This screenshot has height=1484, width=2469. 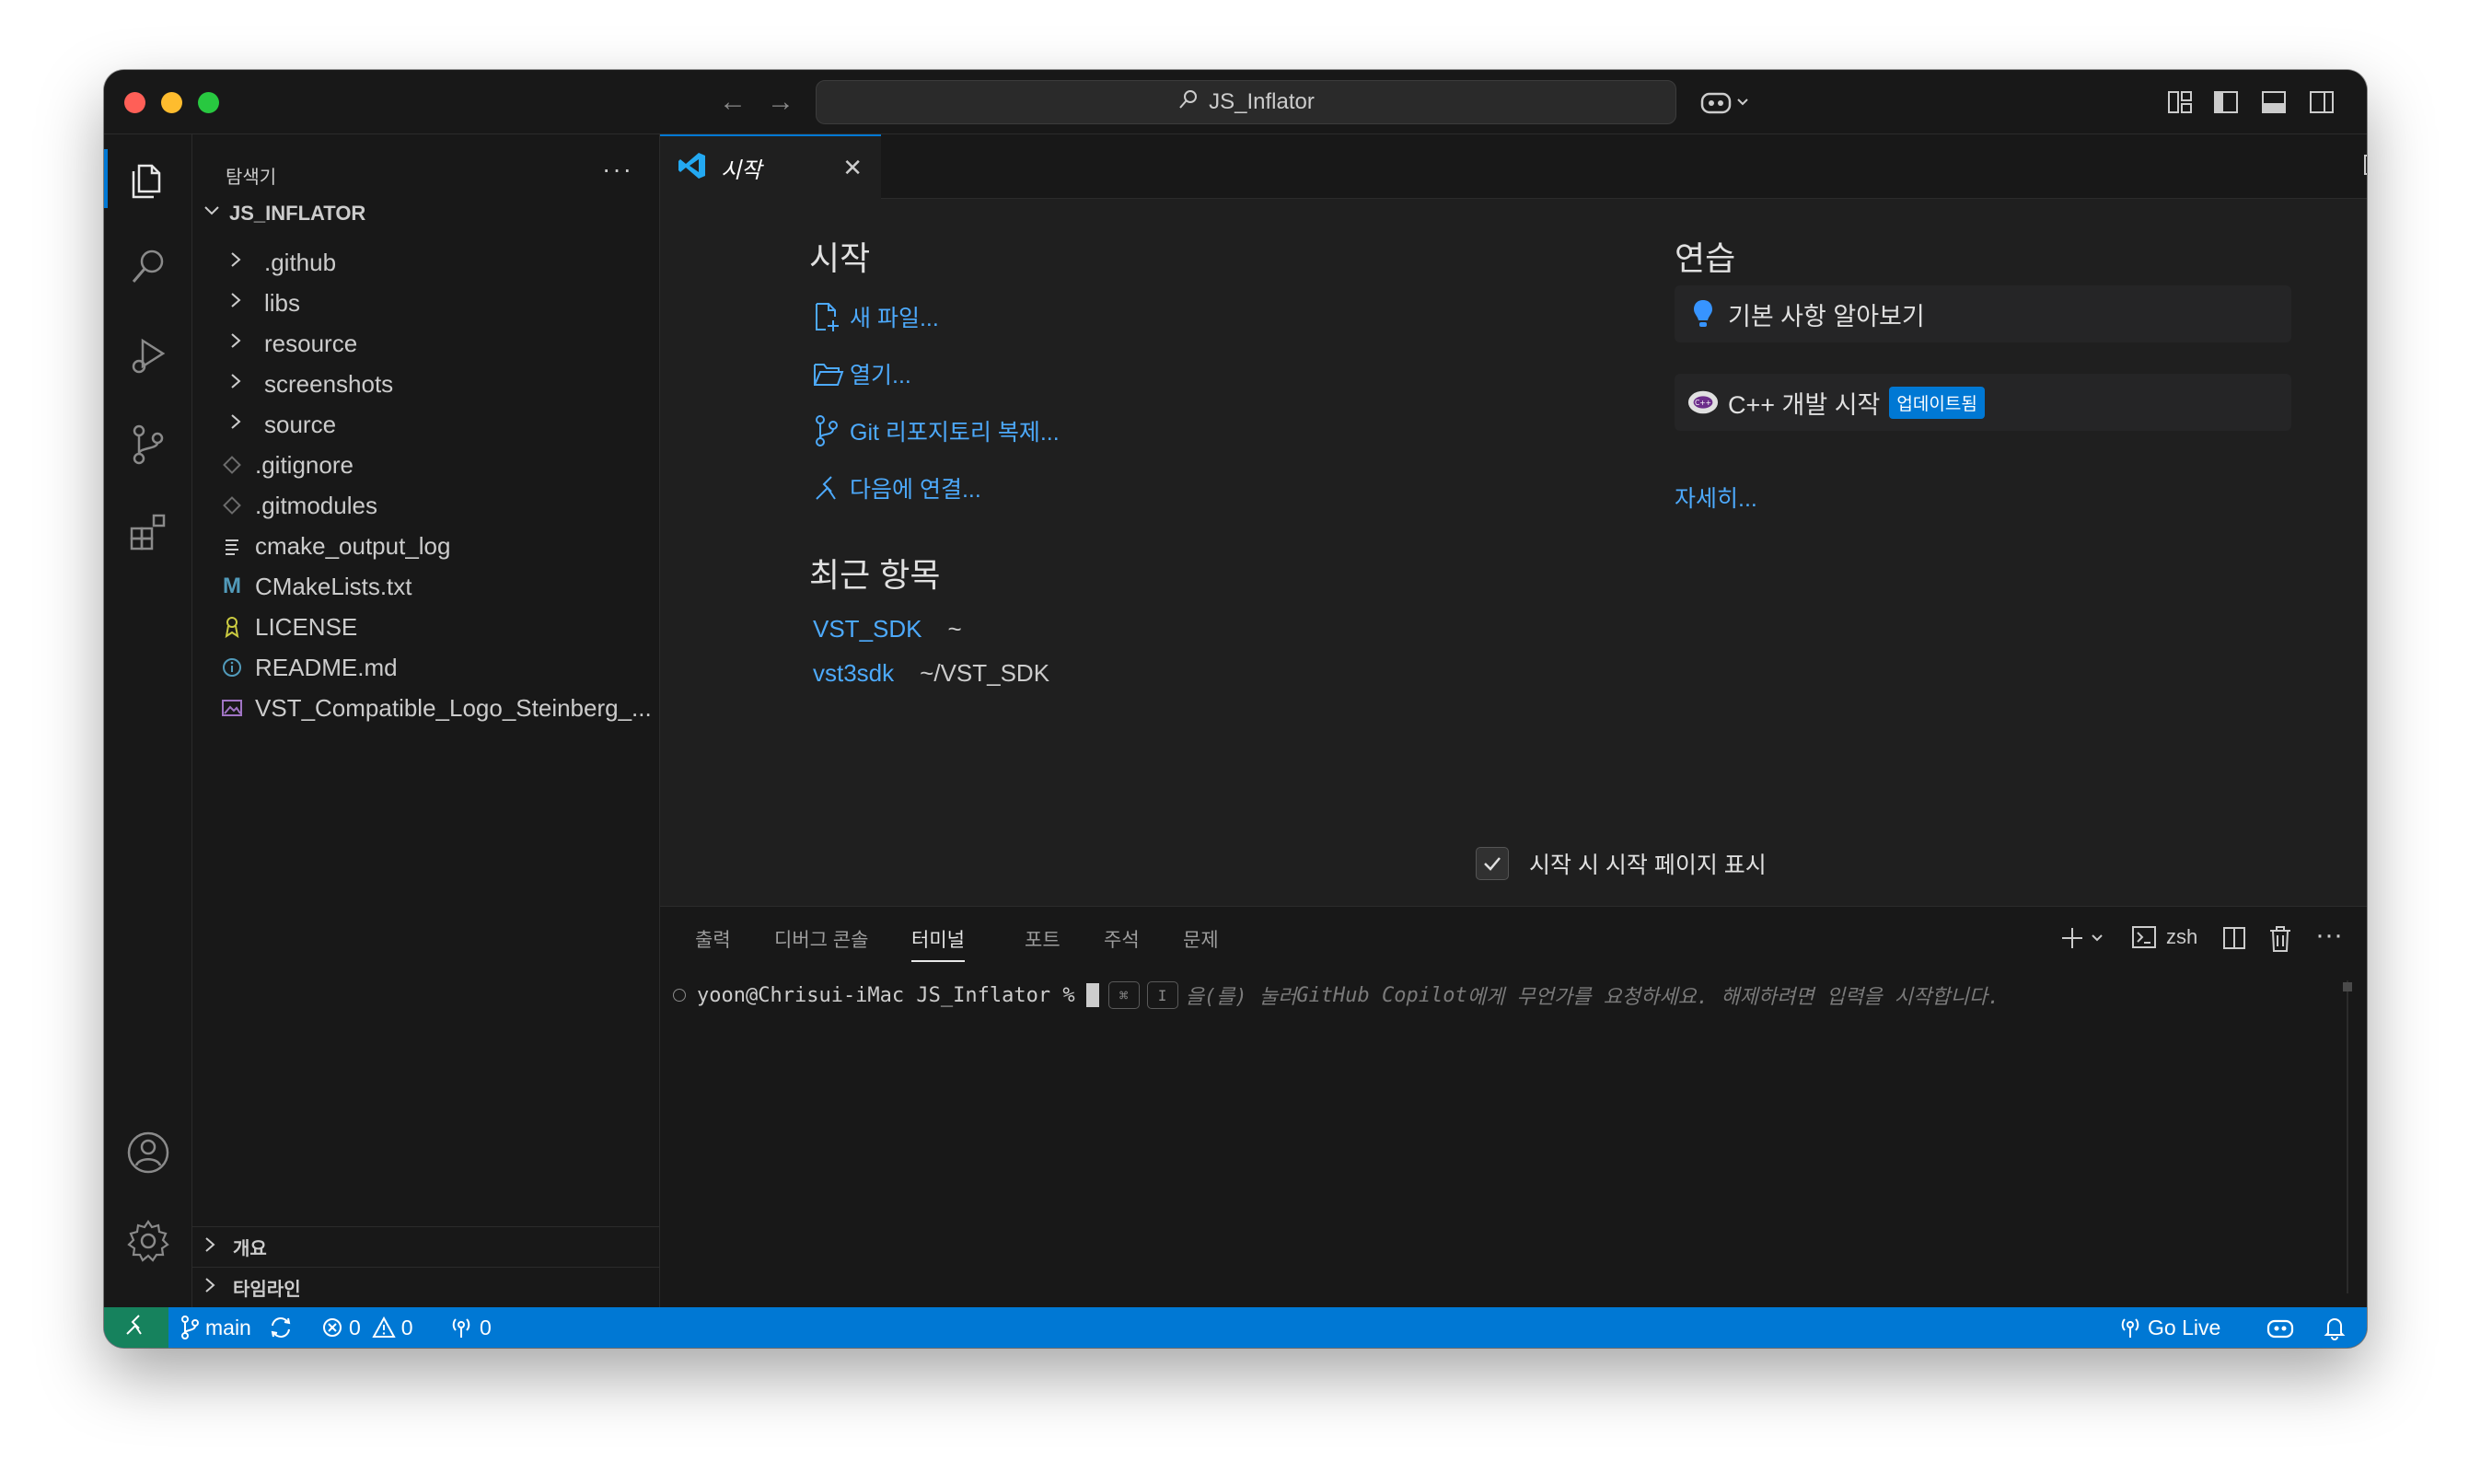 I want to click on terminal-prompt: yoon@Chrisui-iMac JS_Inflator %, so click(x=886, y=995).